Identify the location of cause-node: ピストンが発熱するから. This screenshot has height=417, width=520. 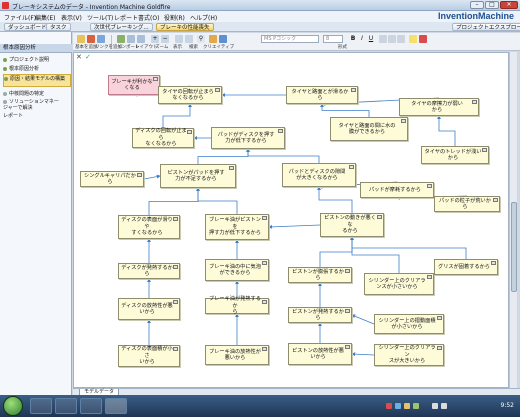
(320, 315).